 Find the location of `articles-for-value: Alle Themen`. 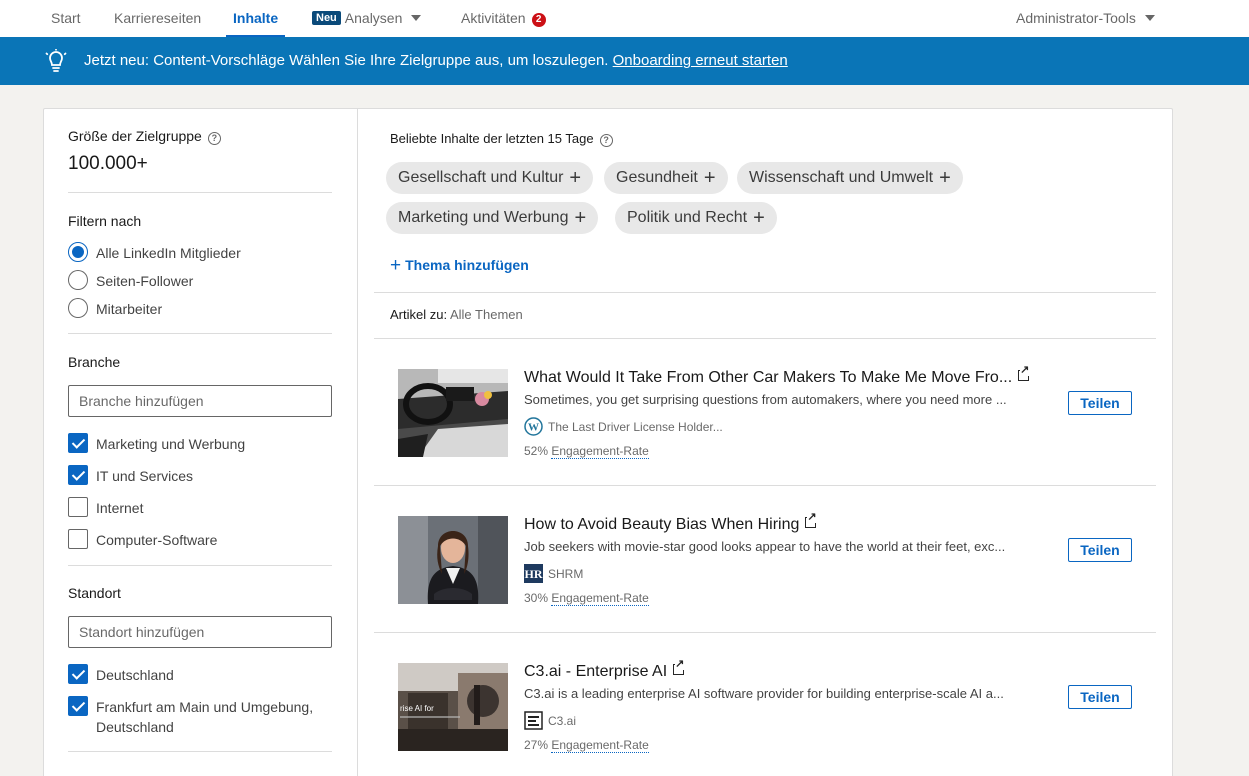

articles-for-value: Alle Themen is located at coordinates (486, 314).